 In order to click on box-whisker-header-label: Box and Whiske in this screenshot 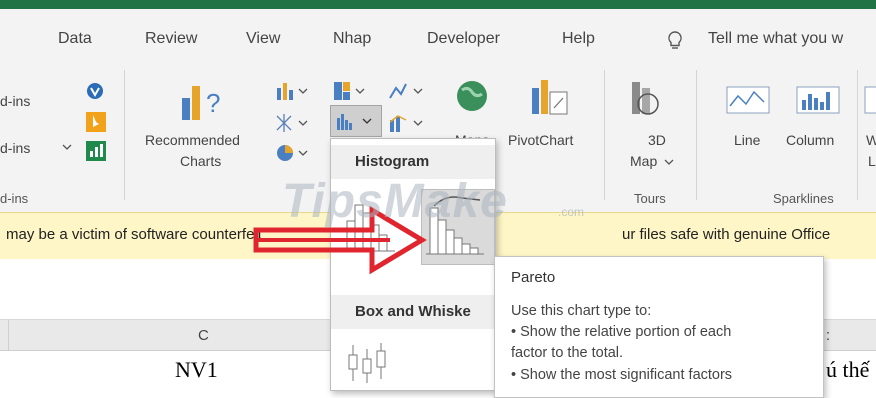, I will do `click(413, 311)`.